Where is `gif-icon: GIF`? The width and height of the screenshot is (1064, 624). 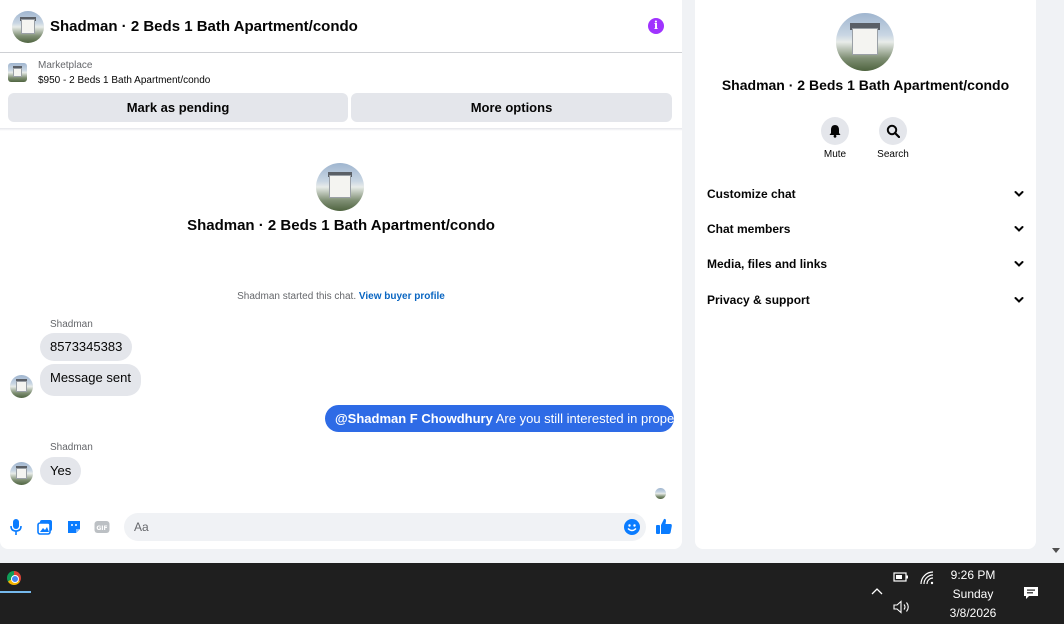 gif-icon: GIF is located at coordinates (102, 527).